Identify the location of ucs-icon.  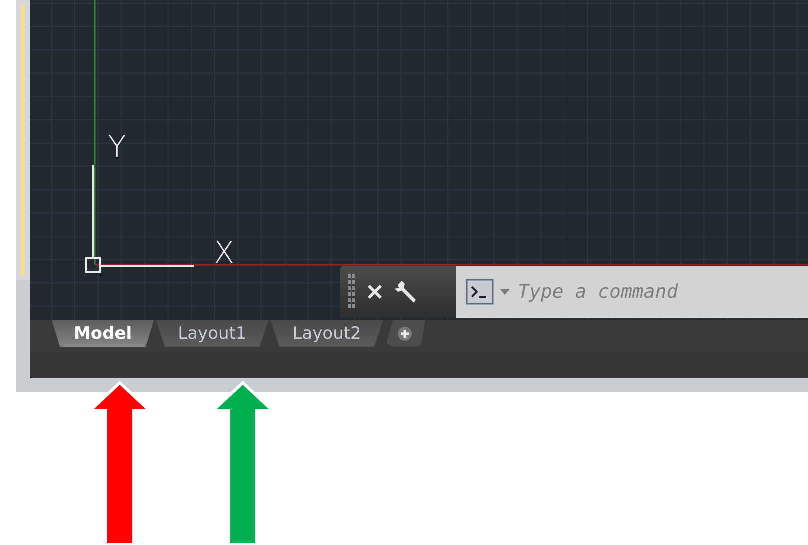
(139, 219).